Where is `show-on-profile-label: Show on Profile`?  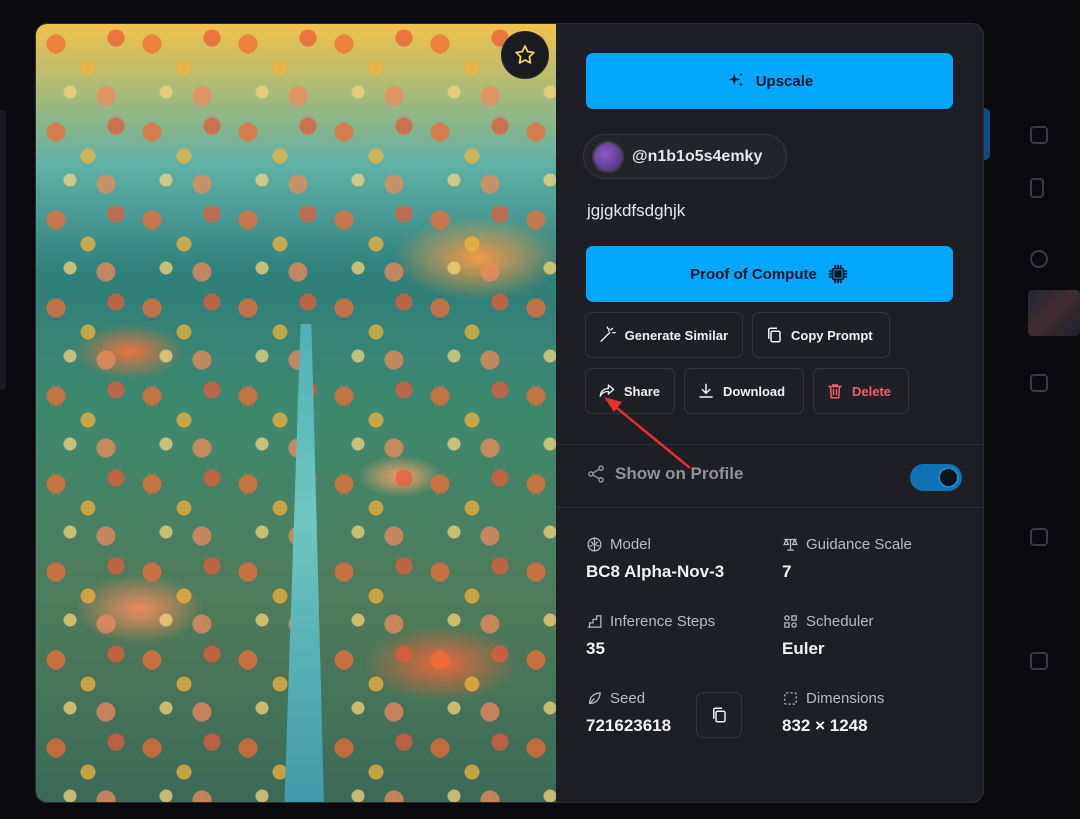 show-on-profile-label: Show on Profile is located at coordinates (679, 473).